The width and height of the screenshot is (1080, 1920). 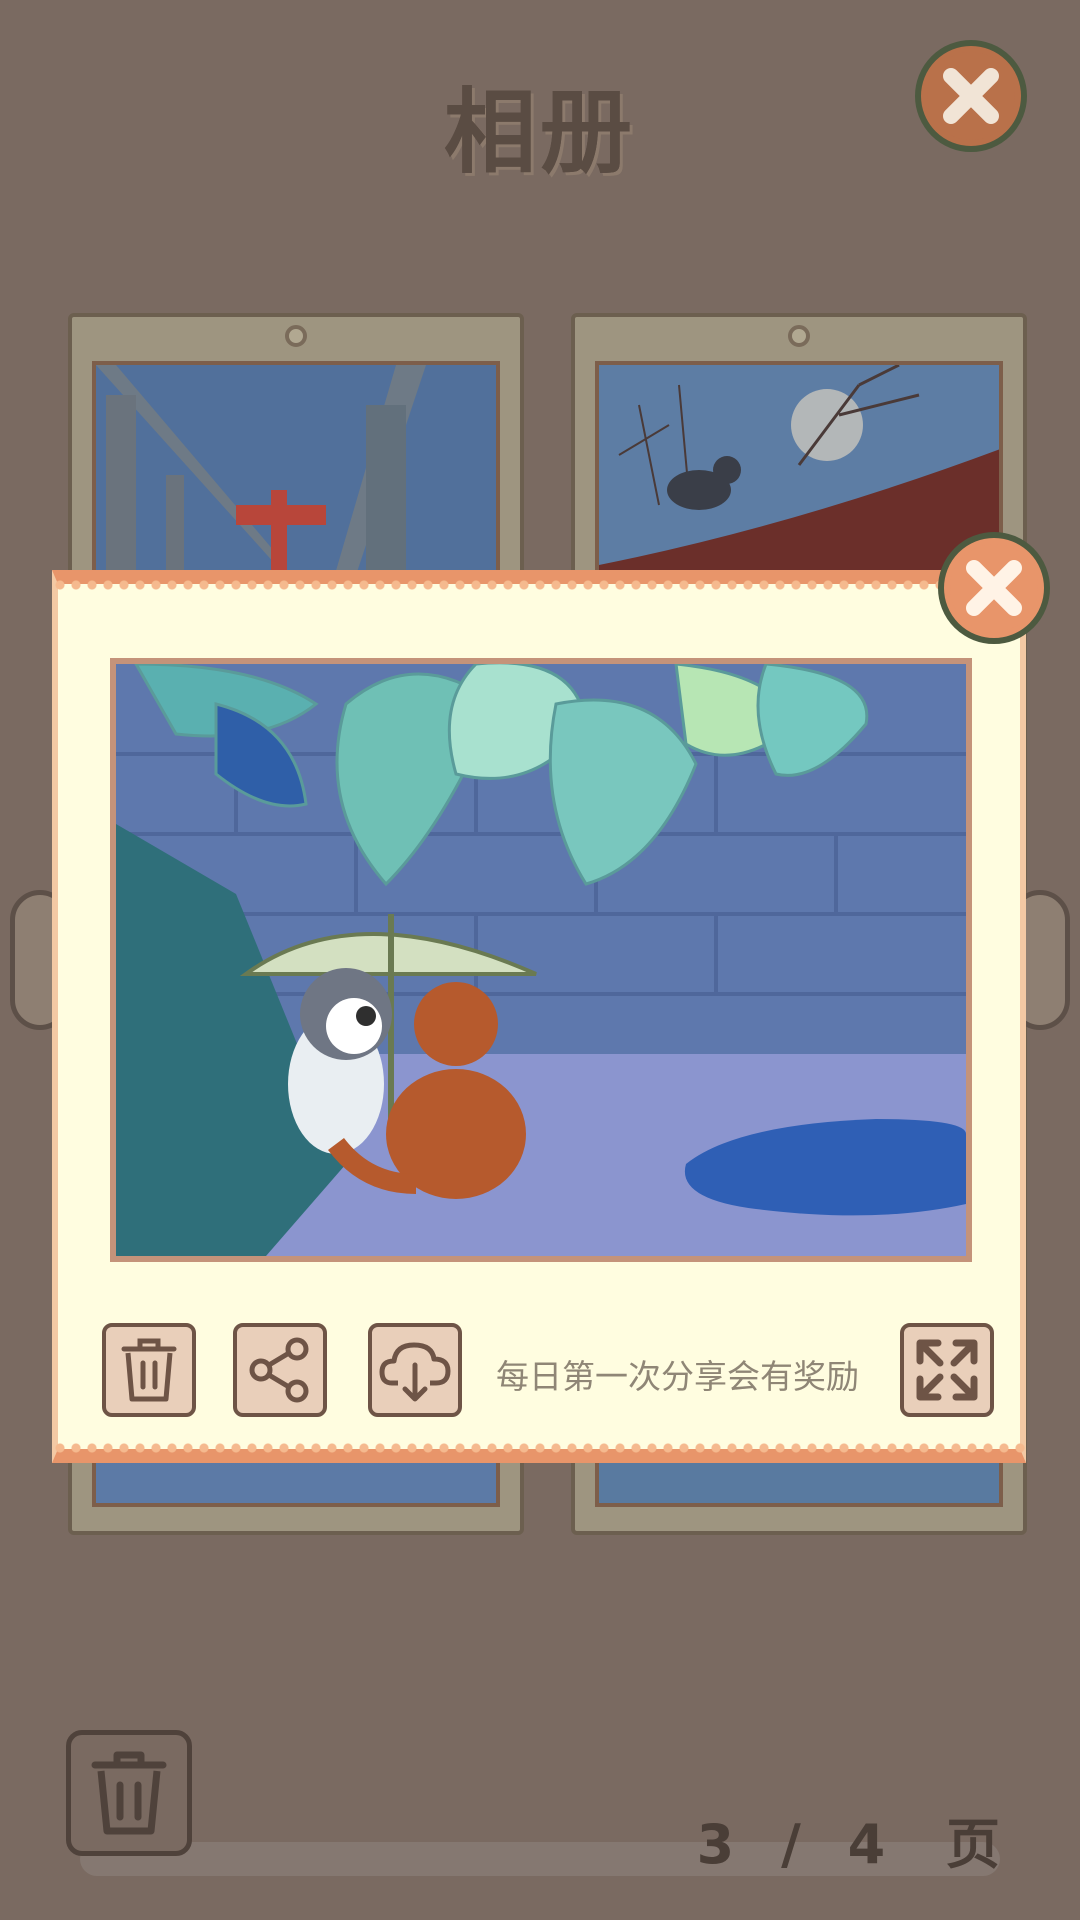 I want to click on album-close-button, so click(x=971, y=96).